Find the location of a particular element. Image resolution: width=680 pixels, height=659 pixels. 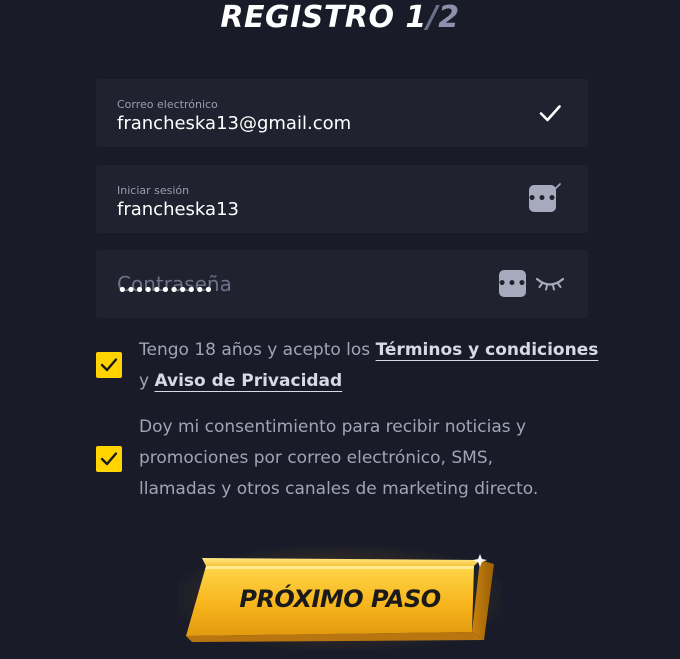

marketing-line-2: promociones por correo electrónico, SMS, is located at coordinates (316, 458).